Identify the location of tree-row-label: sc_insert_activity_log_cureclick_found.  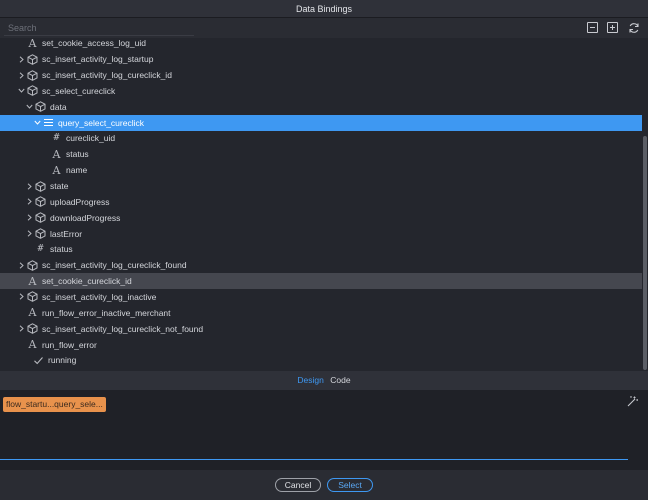
(114, 265).